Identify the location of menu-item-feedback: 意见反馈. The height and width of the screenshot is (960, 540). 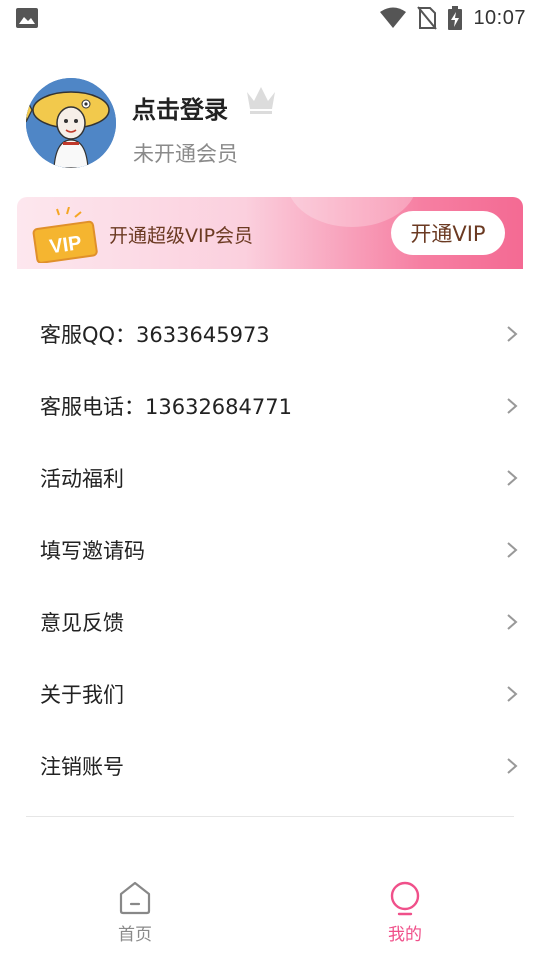
(270, 622).